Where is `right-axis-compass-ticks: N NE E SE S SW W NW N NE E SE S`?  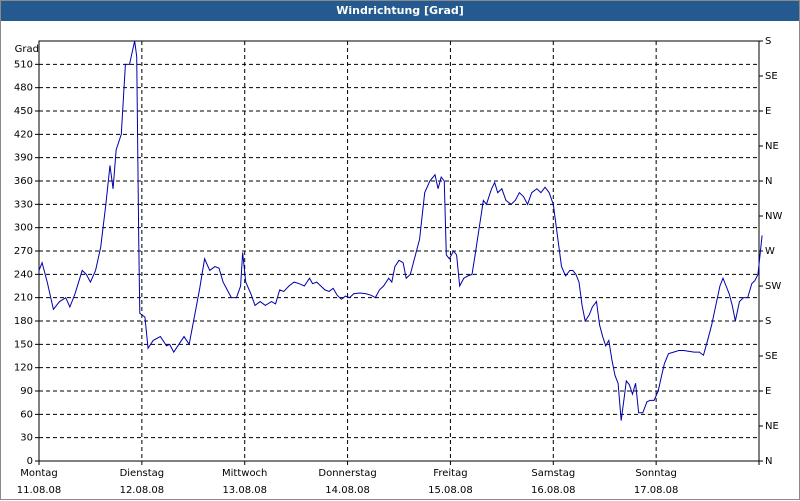 right-axis-compass-ticks: N NE E SE S SW W NW N NE E SE S is located at coordinates (770, 251).